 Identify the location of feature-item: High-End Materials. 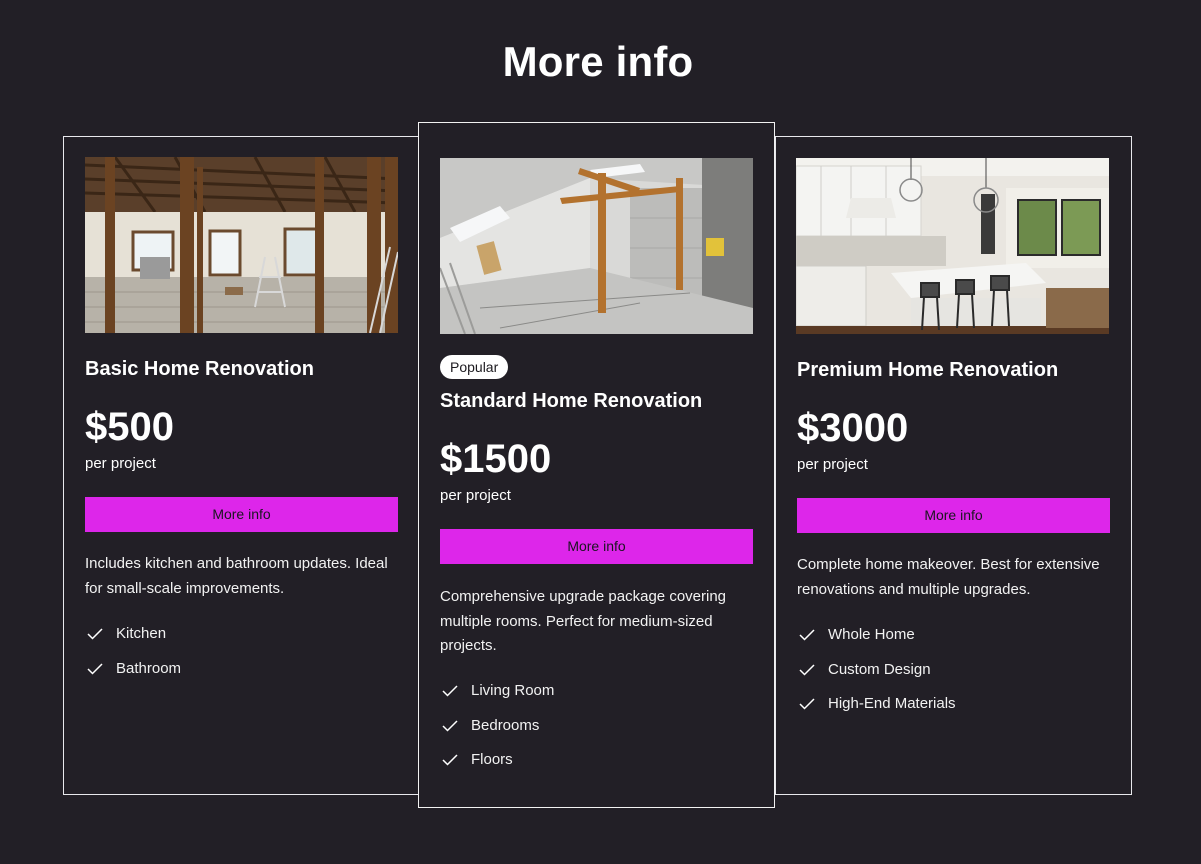
(876, 711).